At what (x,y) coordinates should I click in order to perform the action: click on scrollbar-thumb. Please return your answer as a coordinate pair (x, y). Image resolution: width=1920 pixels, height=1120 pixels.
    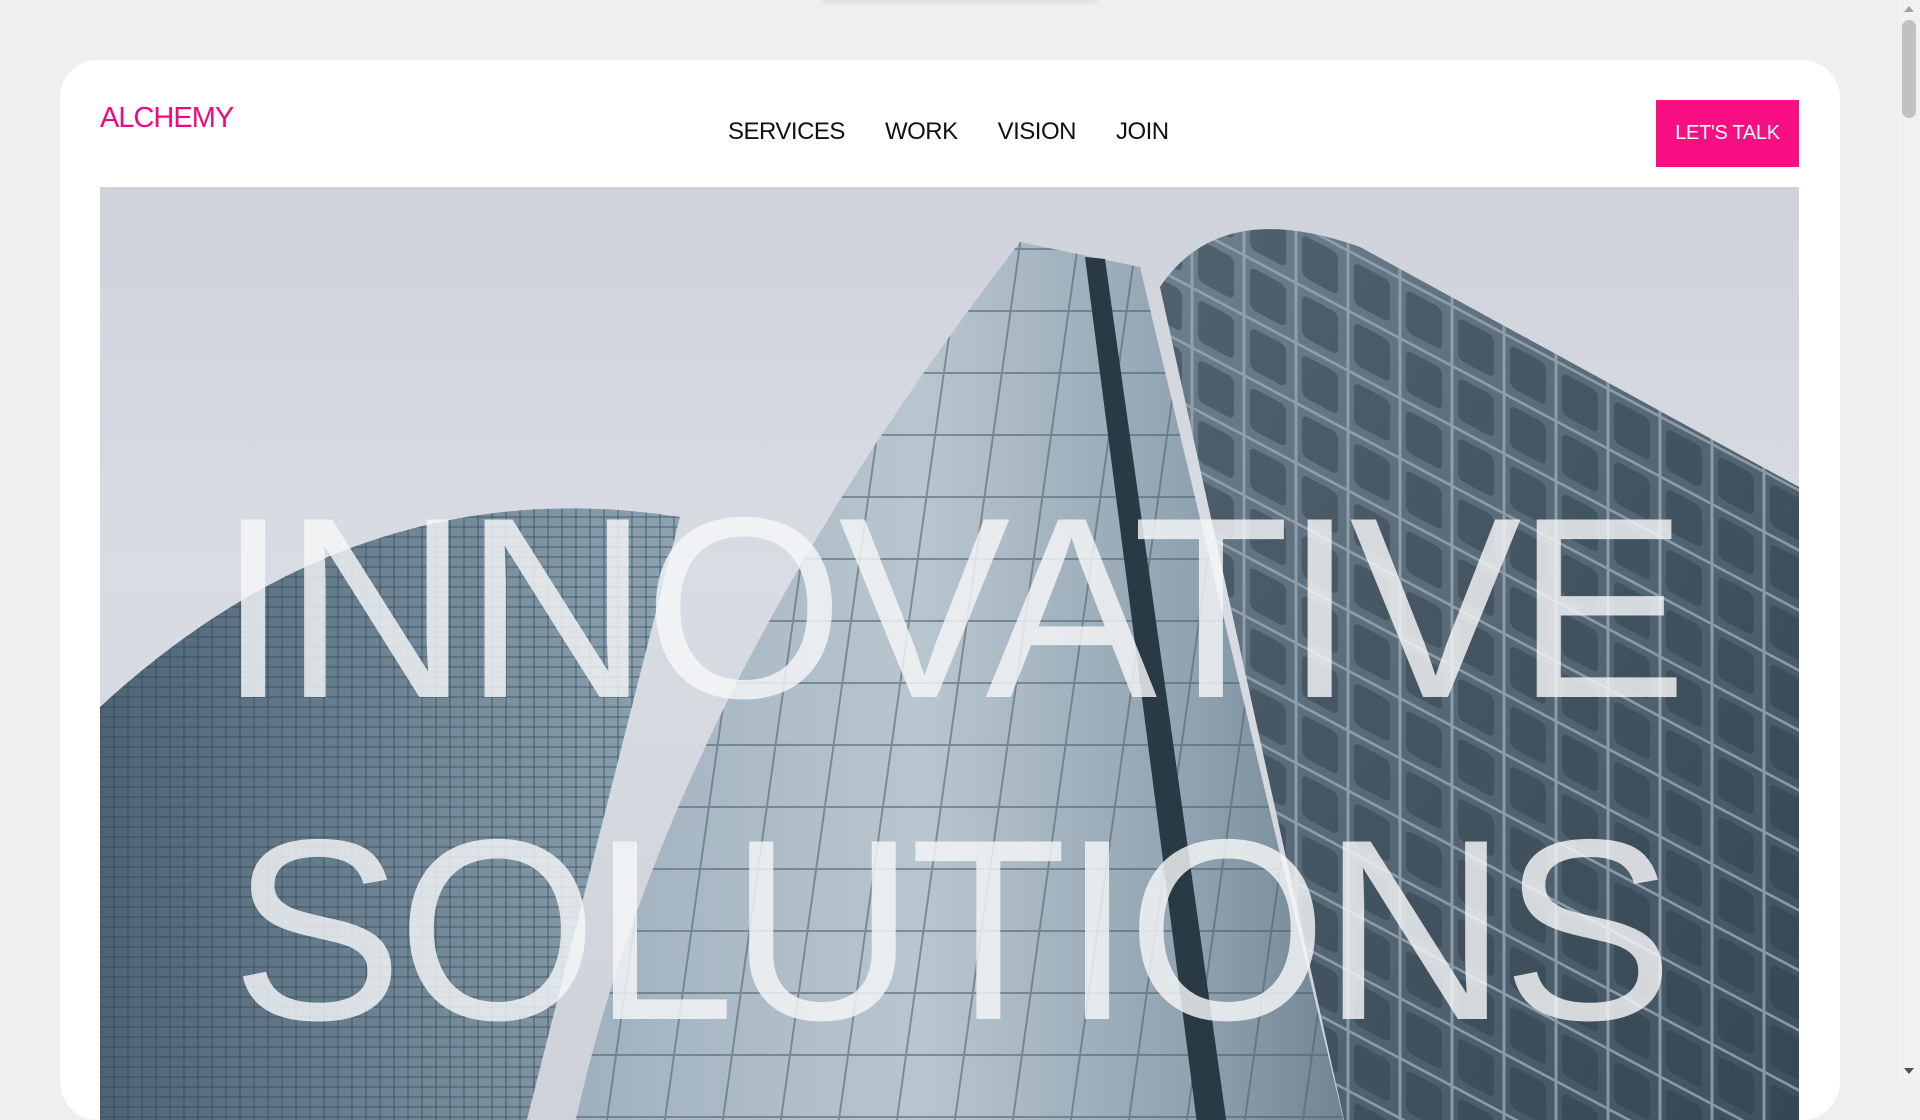
    Looking at the image, I should click on (1909, 69).